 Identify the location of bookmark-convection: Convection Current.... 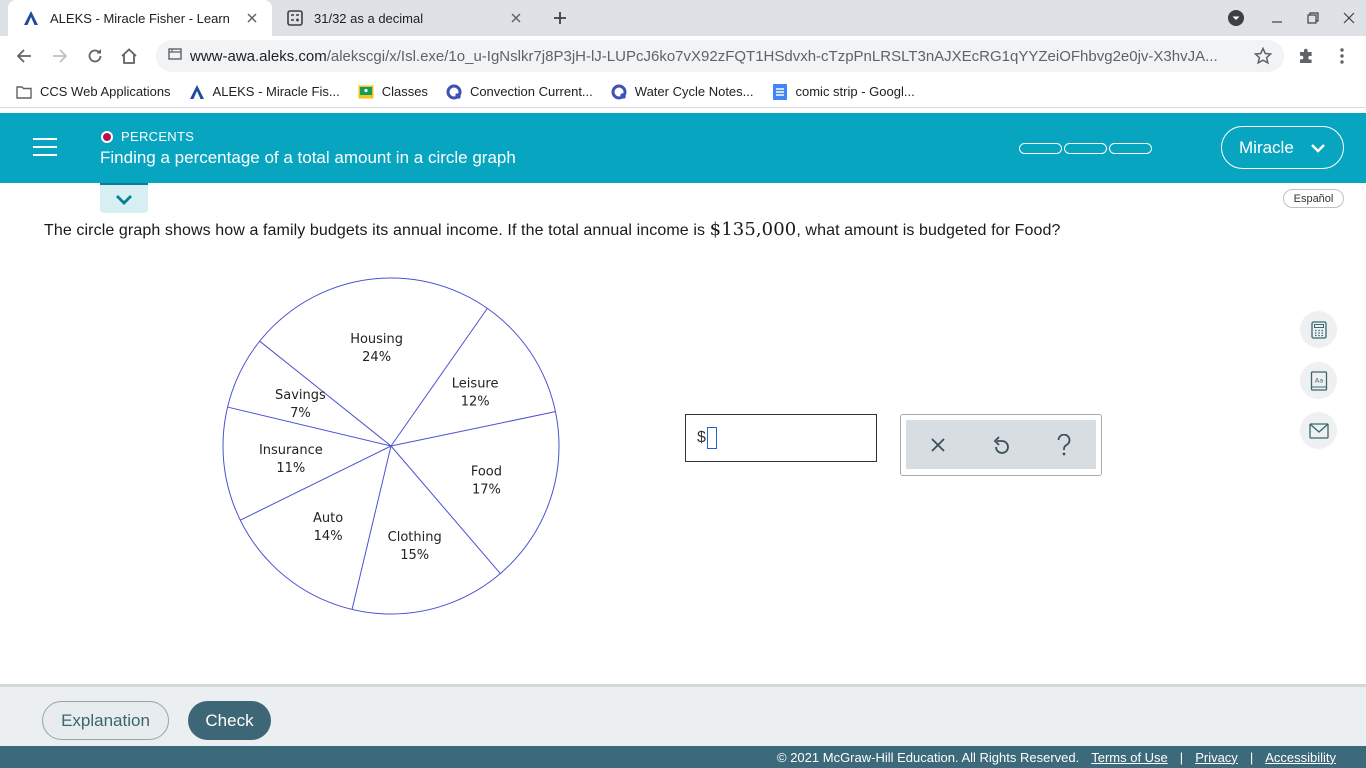
(519, 92).